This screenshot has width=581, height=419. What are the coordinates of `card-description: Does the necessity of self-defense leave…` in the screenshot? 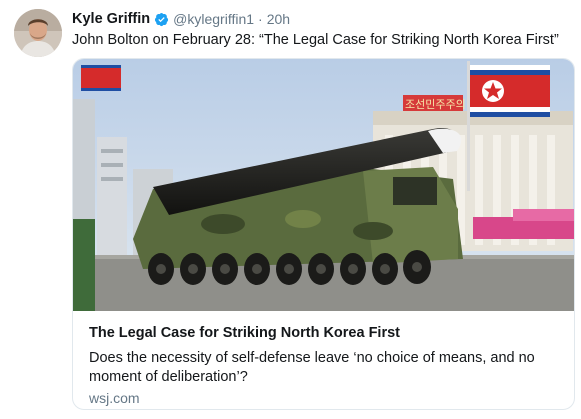 It's located at (312, 367).